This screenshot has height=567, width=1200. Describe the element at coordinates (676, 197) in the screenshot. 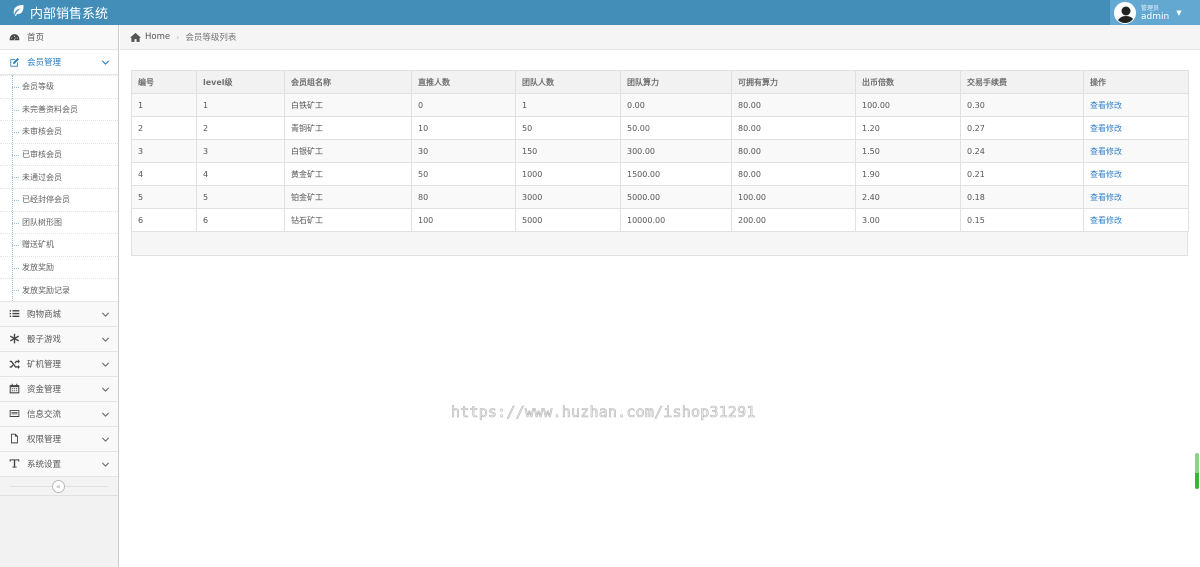

I see `table-cell: 5000.00` at that location.